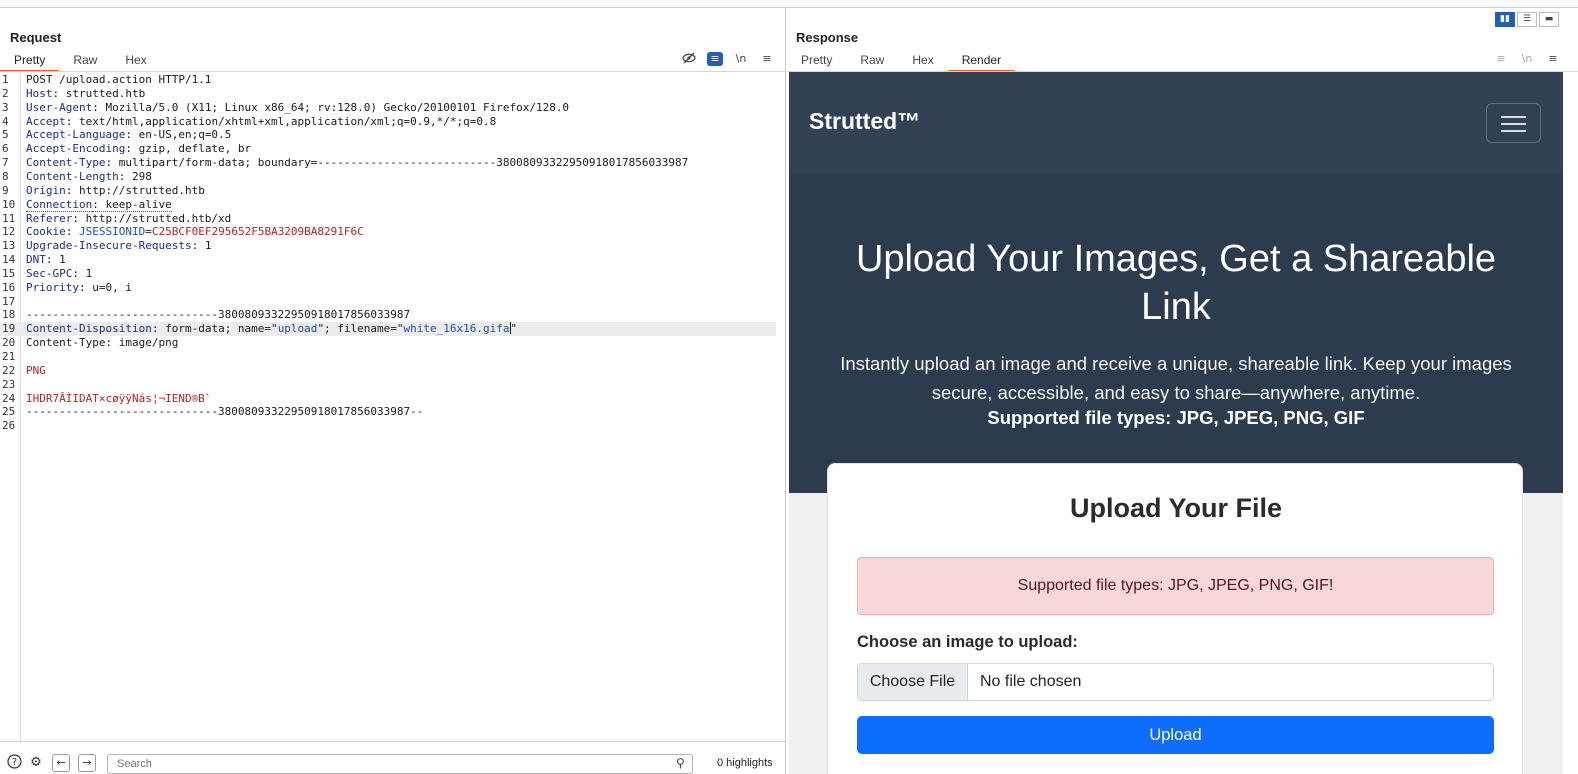 The image size is (1578, 774). What do you see at coordinates (1505, 19) in the screenshot?
I see `layout-side-by-side-icon: ▮▮` at bounding box center [1505, 19].